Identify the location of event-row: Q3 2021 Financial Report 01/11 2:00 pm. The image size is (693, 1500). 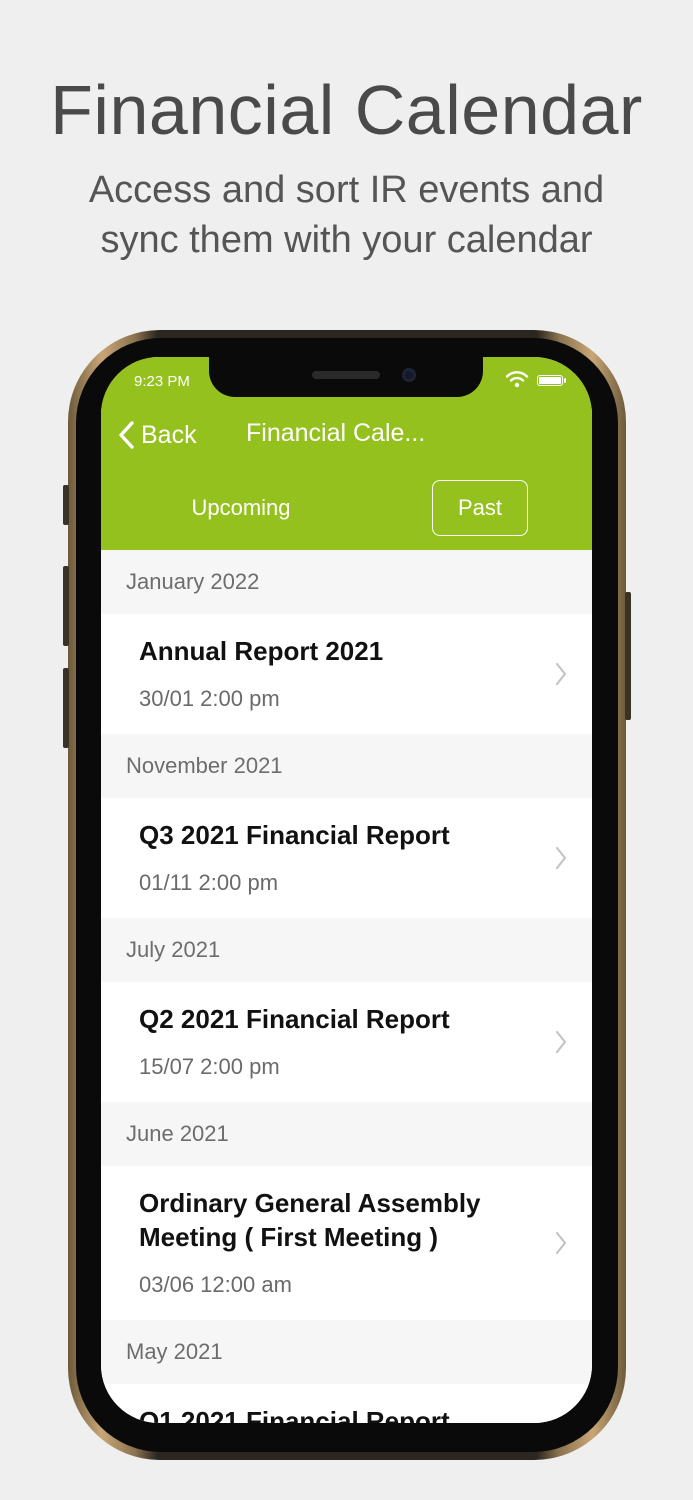
(346, 858).